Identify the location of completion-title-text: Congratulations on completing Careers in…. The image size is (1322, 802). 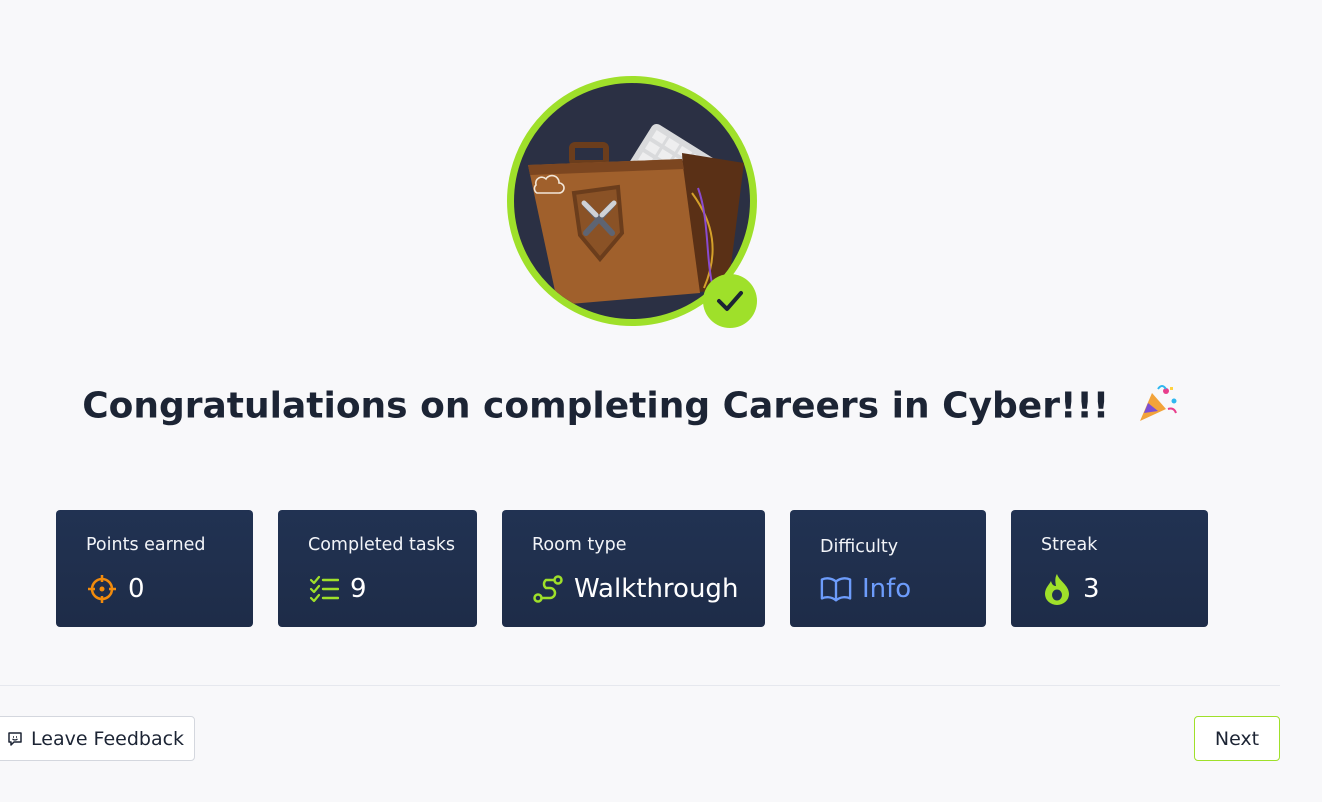
(596, 406).